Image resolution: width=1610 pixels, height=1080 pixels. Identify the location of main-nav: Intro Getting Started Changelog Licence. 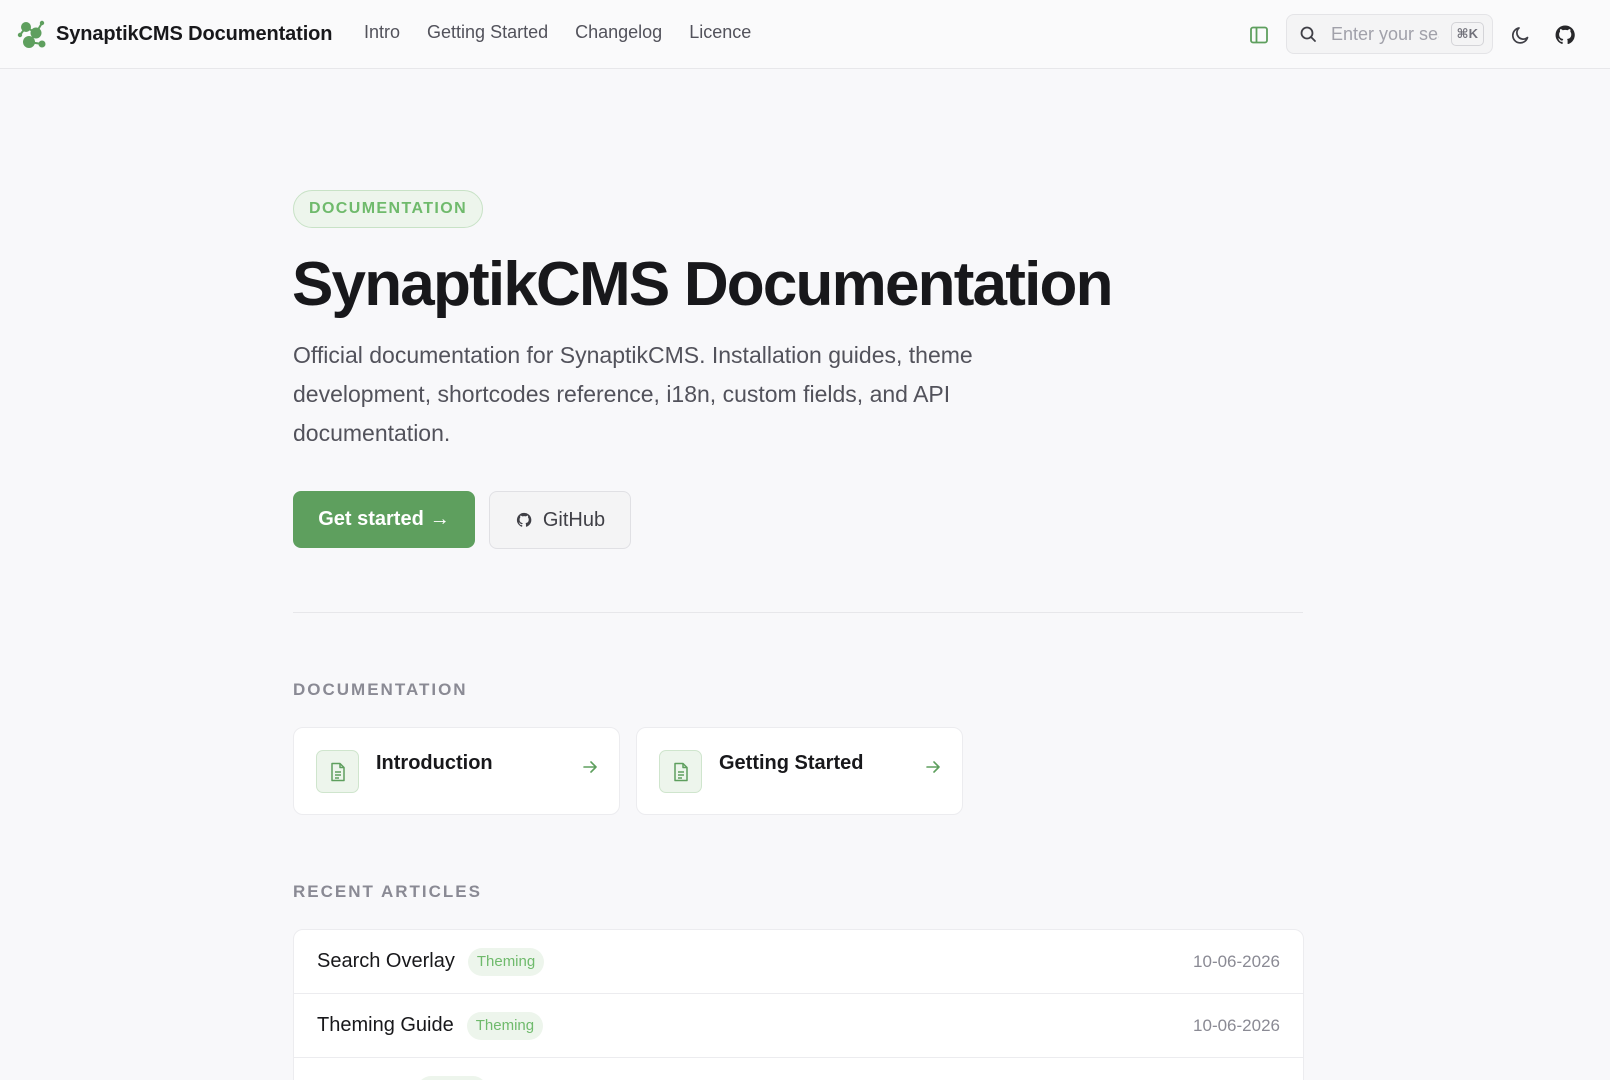
(571, 32).